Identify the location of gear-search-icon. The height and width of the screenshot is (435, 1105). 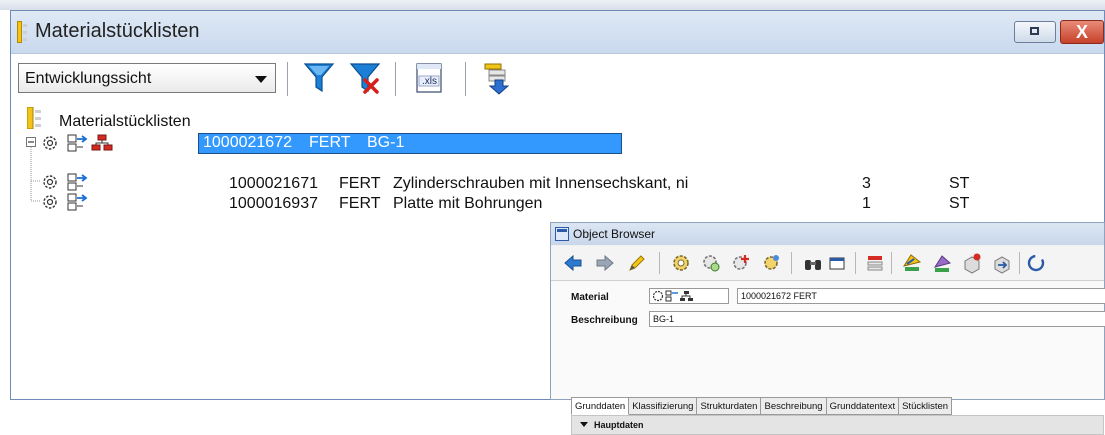
(711, 263).